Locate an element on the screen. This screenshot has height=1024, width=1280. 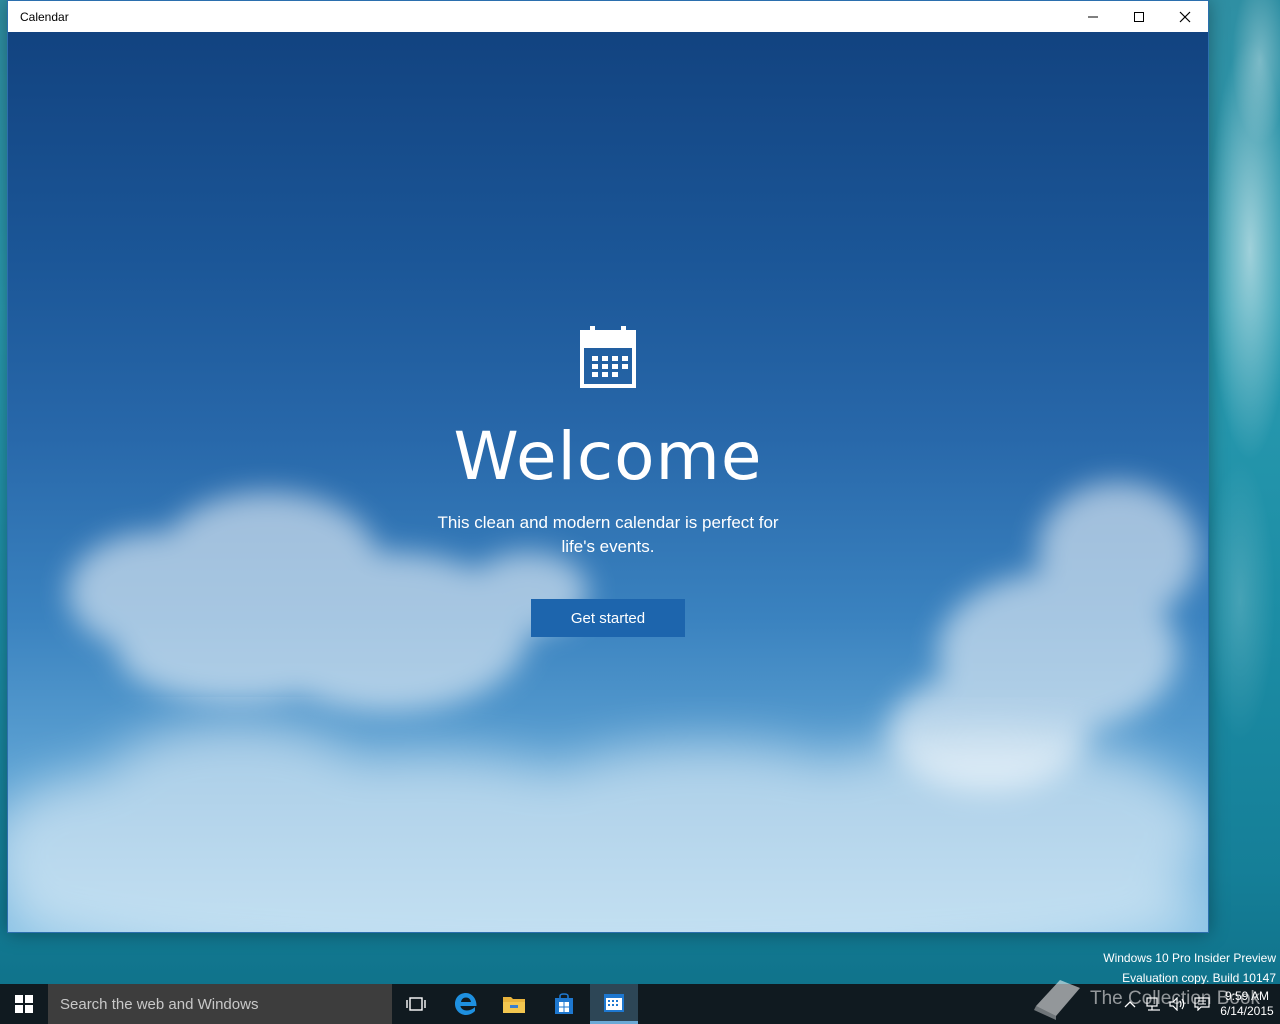
title-bar: Calendar is located at coordinates (608, 16).